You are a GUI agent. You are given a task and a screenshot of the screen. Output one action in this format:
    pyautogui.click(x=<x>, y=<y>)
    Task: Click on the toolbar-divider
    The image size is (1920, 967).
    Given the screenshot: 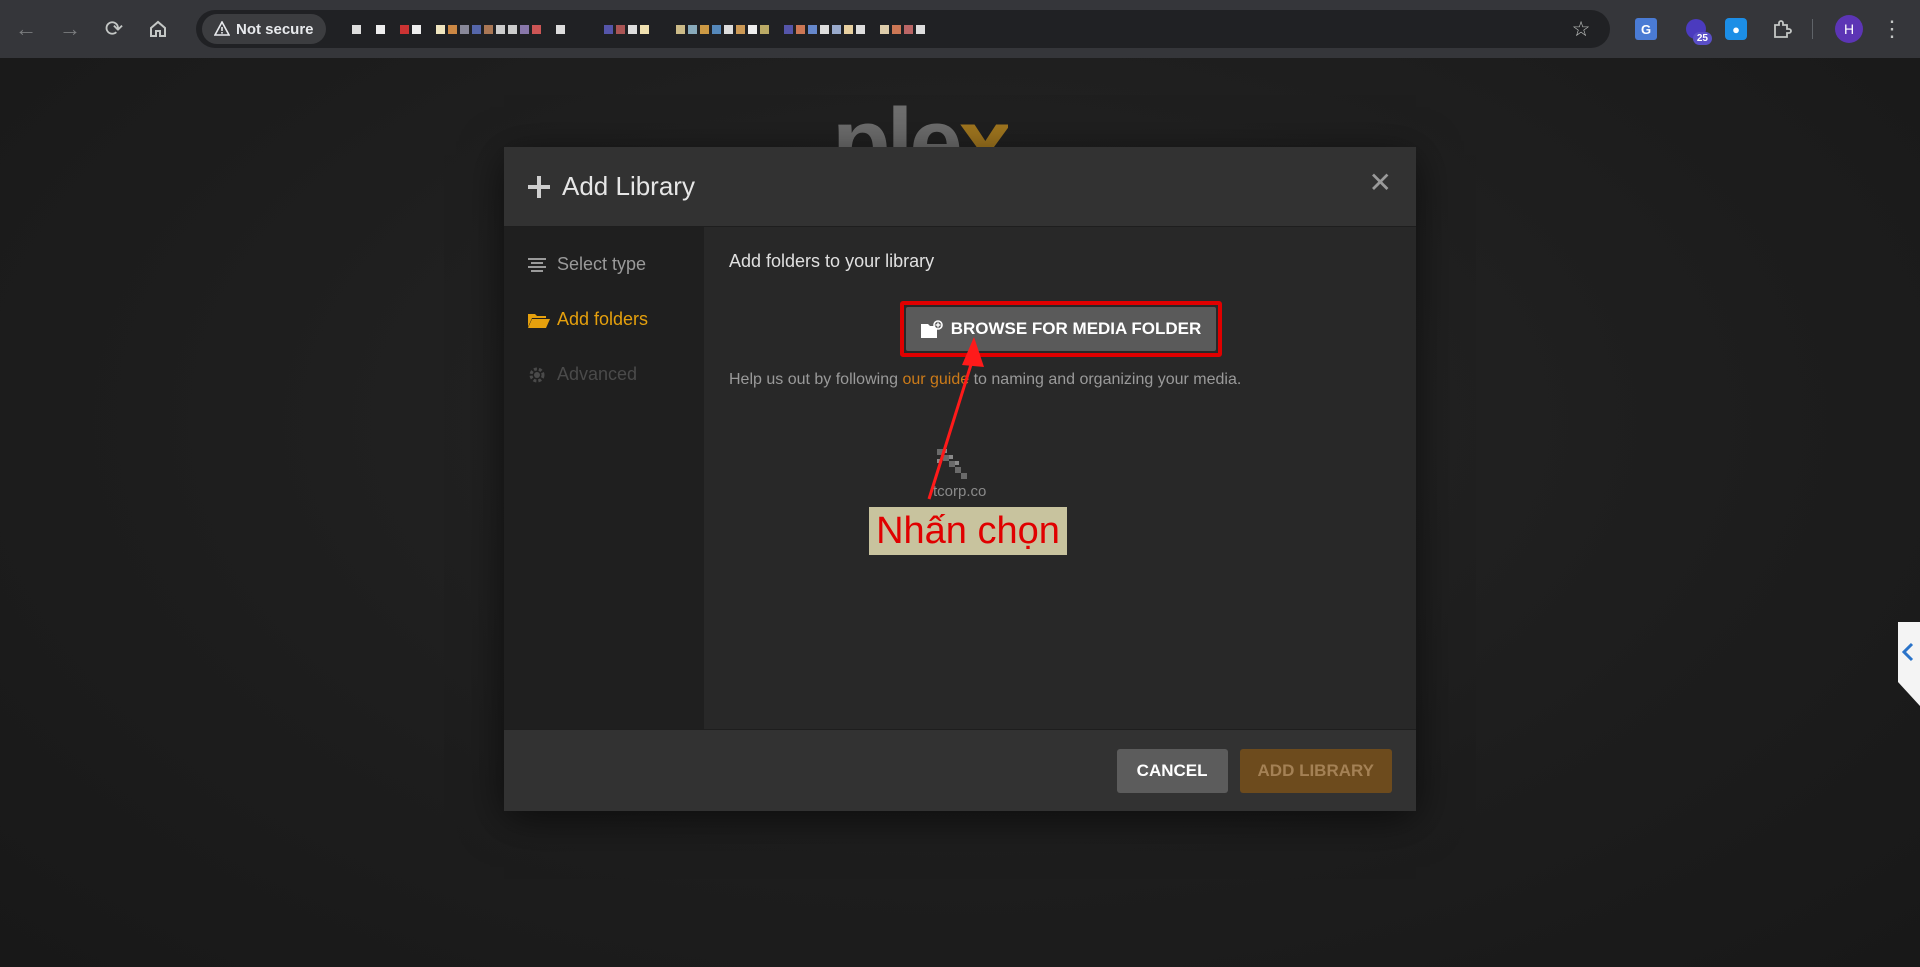 What is the action you would take?
    pyautogui.click(x=1812, y=29)
    